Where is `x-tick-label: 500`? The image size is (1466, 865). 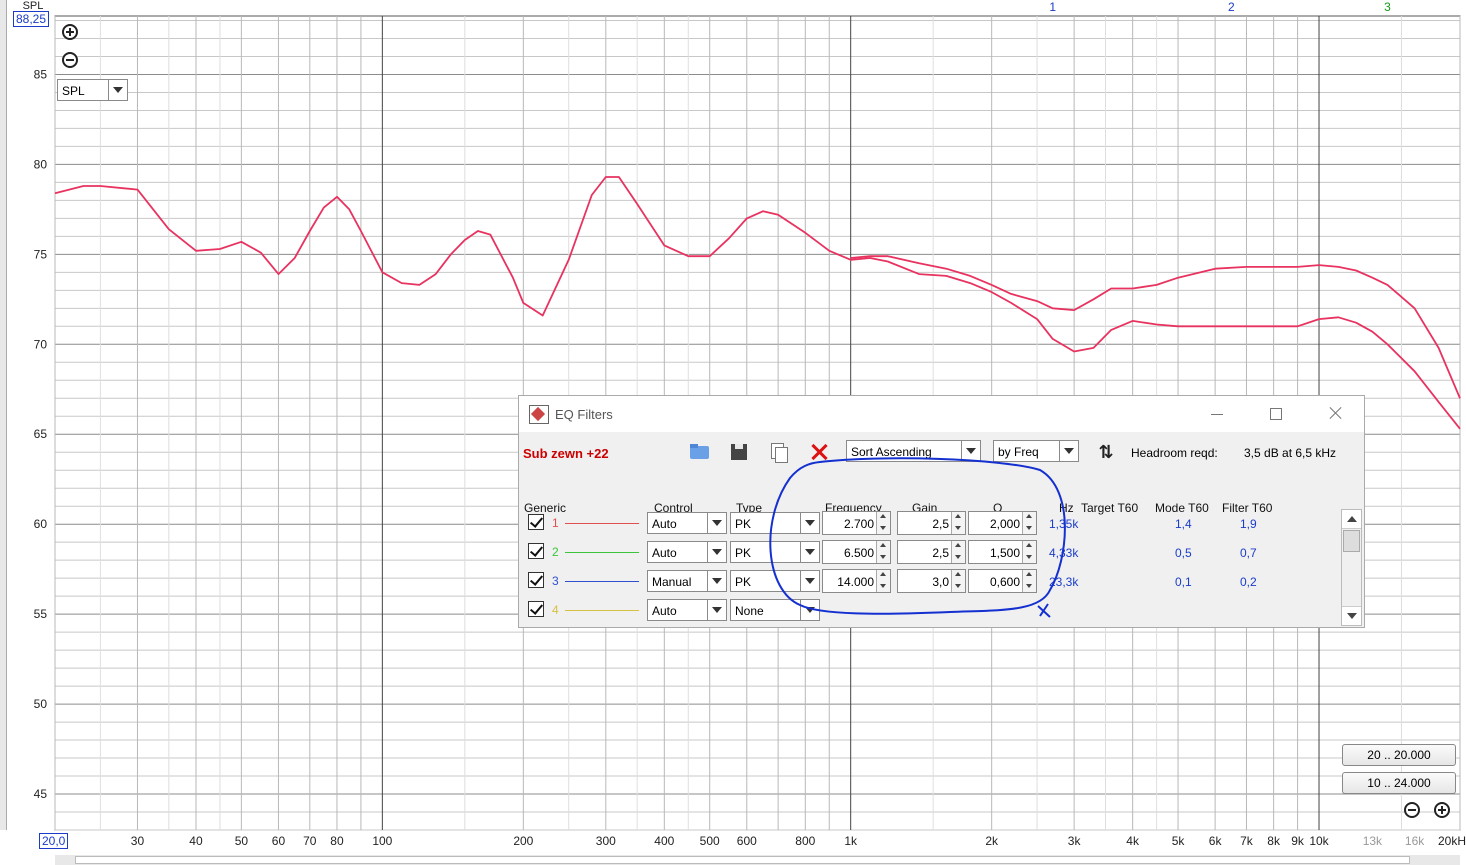
x-tick-label: 500 is located at coordinates (710, 841).